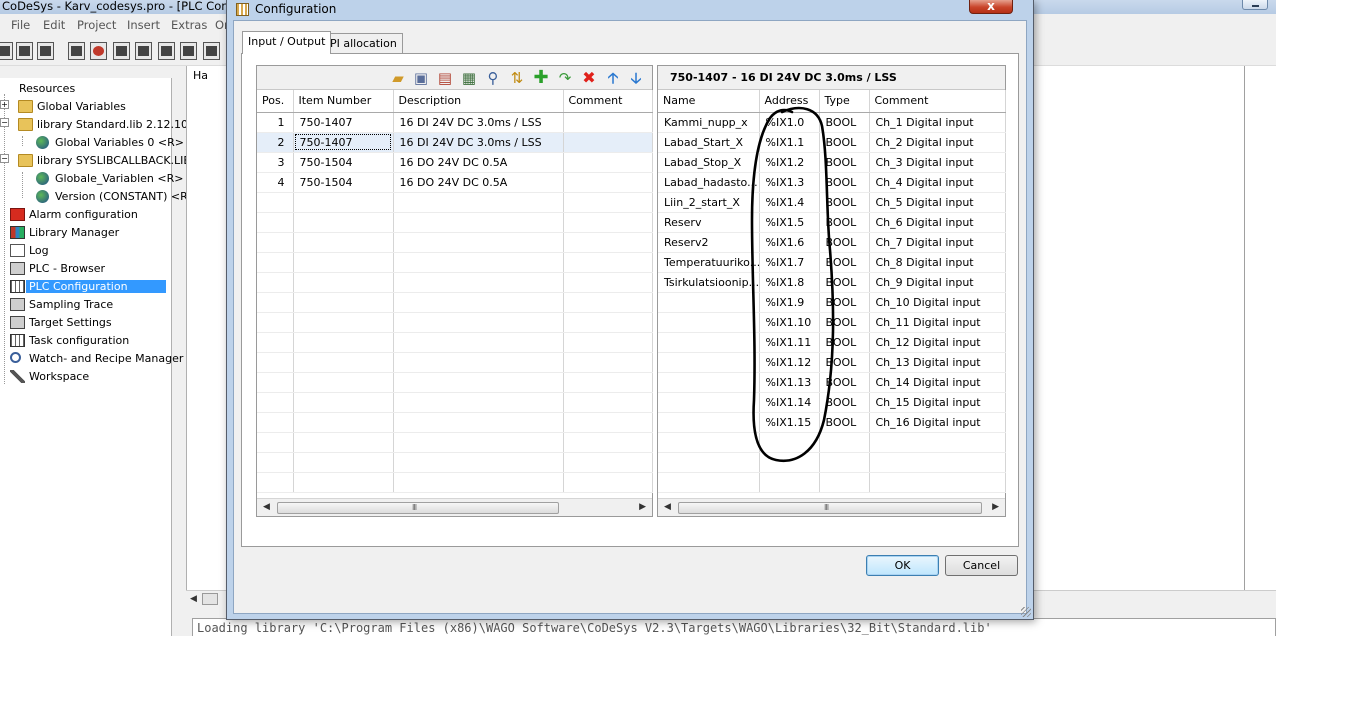 This screenshot has height=728, width=1366. What do you see at coordinates (832, 122) in the screenshot?
I see `channel-row: Kammi_nupp_x %IX1.0 BOOL Ch_1 Digital input` at bounding box center [832, 122].